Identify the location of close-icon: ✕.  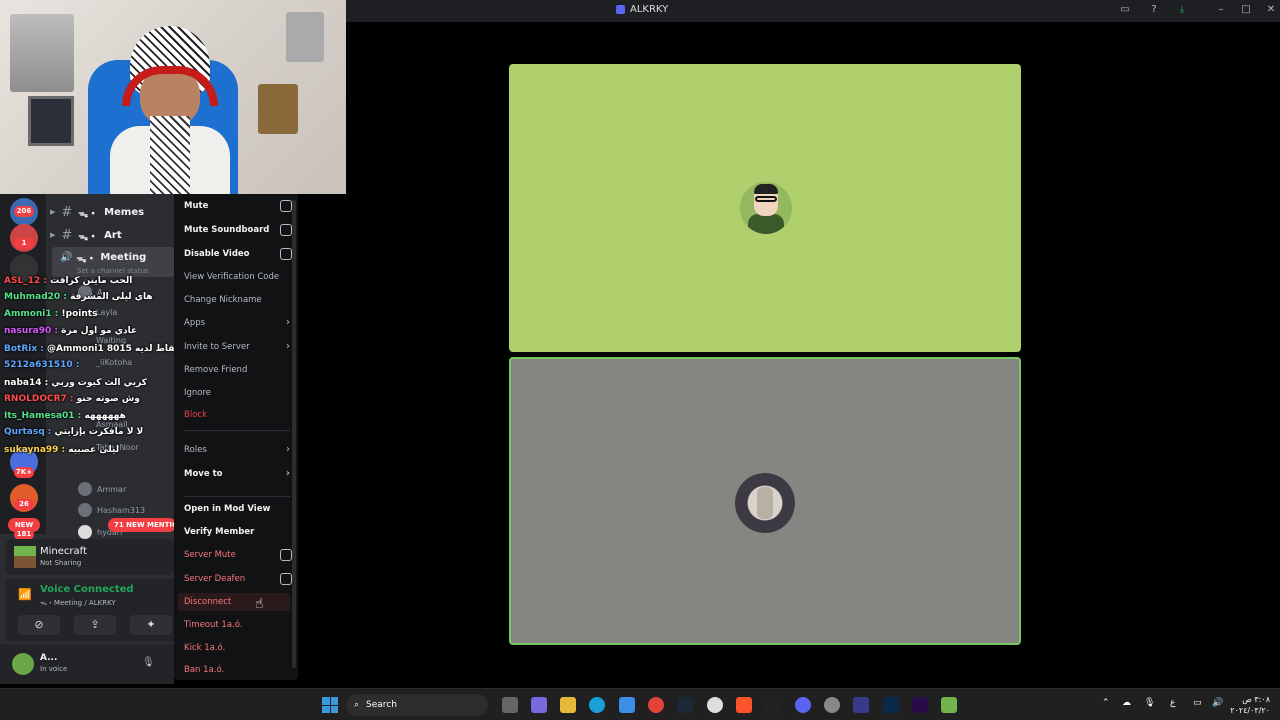
(1271, 10).